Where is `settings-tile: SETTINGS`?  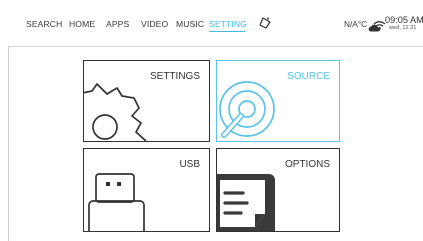
settings-tile: SETTINGS is located at coordinates (146, 101).